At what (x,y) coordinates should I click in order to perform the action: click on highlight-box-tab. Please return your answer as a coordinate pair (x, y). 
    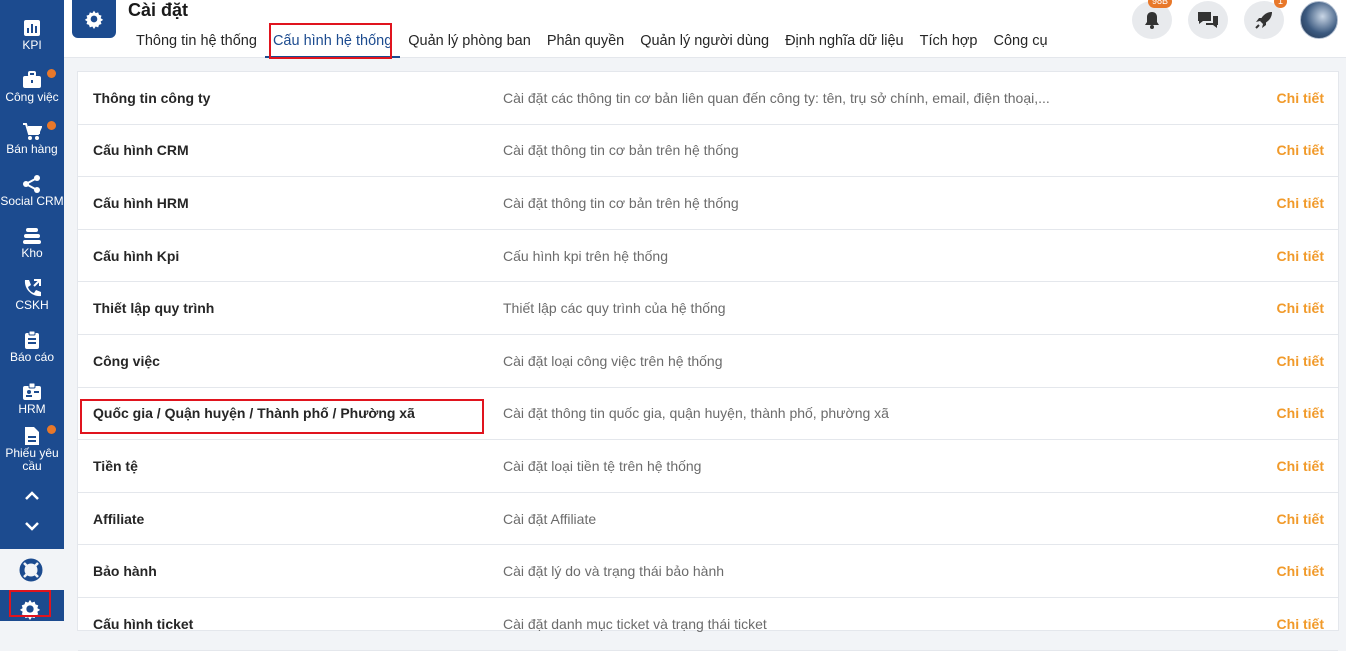
    Looking at the image, I should click on (330, 41).